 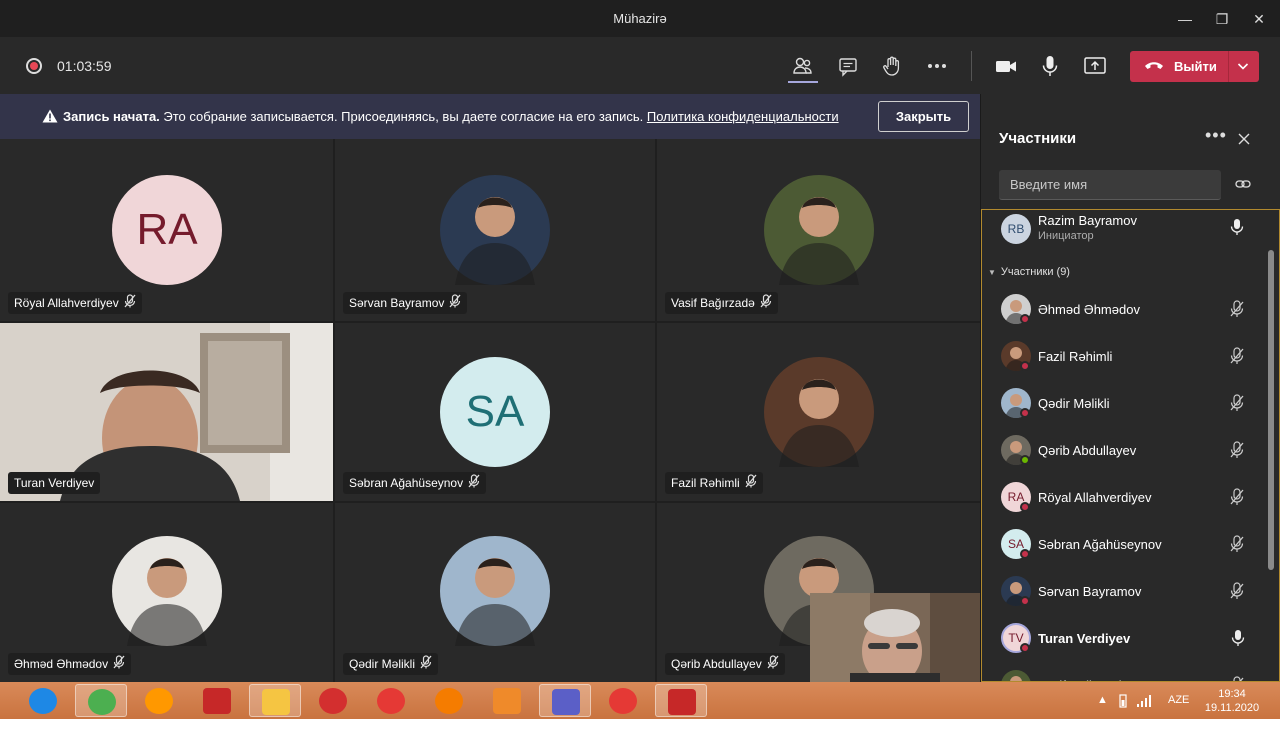 I want to click on chat-icon, so click(x=848, y=67).